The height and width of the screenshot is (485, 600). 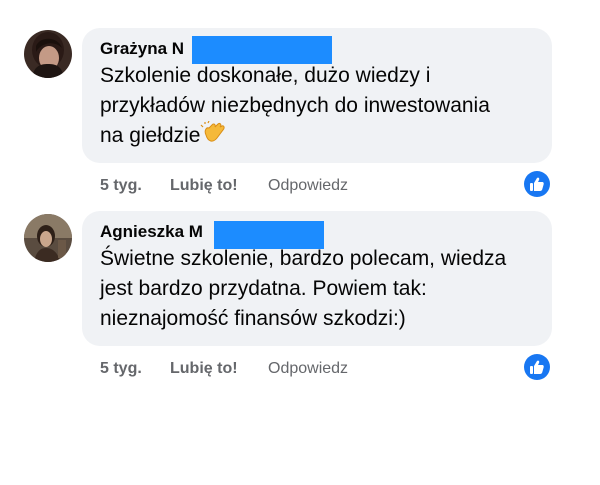 What do you see at coordinates (213, 137) in the screenshot?
I see `clapping-hands-icon` at bounding box center [213, 137].